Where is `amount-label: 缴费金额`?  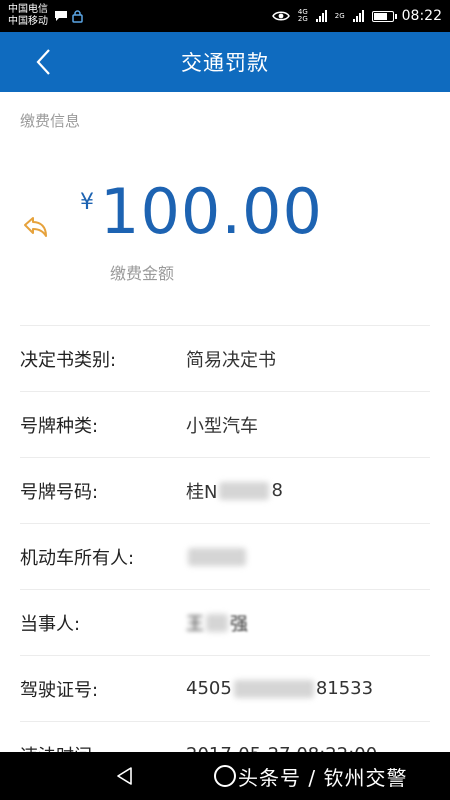 amount-label: 缴费金额 is located at coordinates (142, 273).